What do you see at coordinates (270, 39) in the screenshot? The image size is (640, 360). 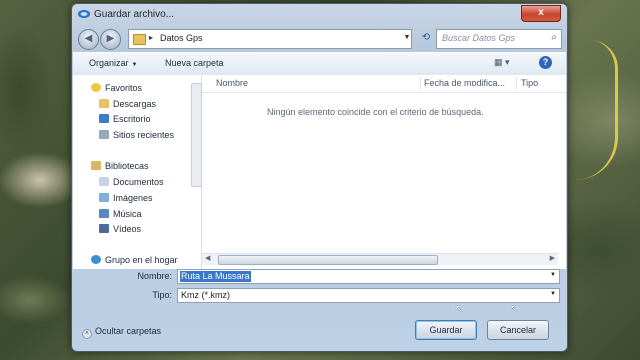 I see `address-bar: ▸ Datos Gps` at bounding box center [270, 39].